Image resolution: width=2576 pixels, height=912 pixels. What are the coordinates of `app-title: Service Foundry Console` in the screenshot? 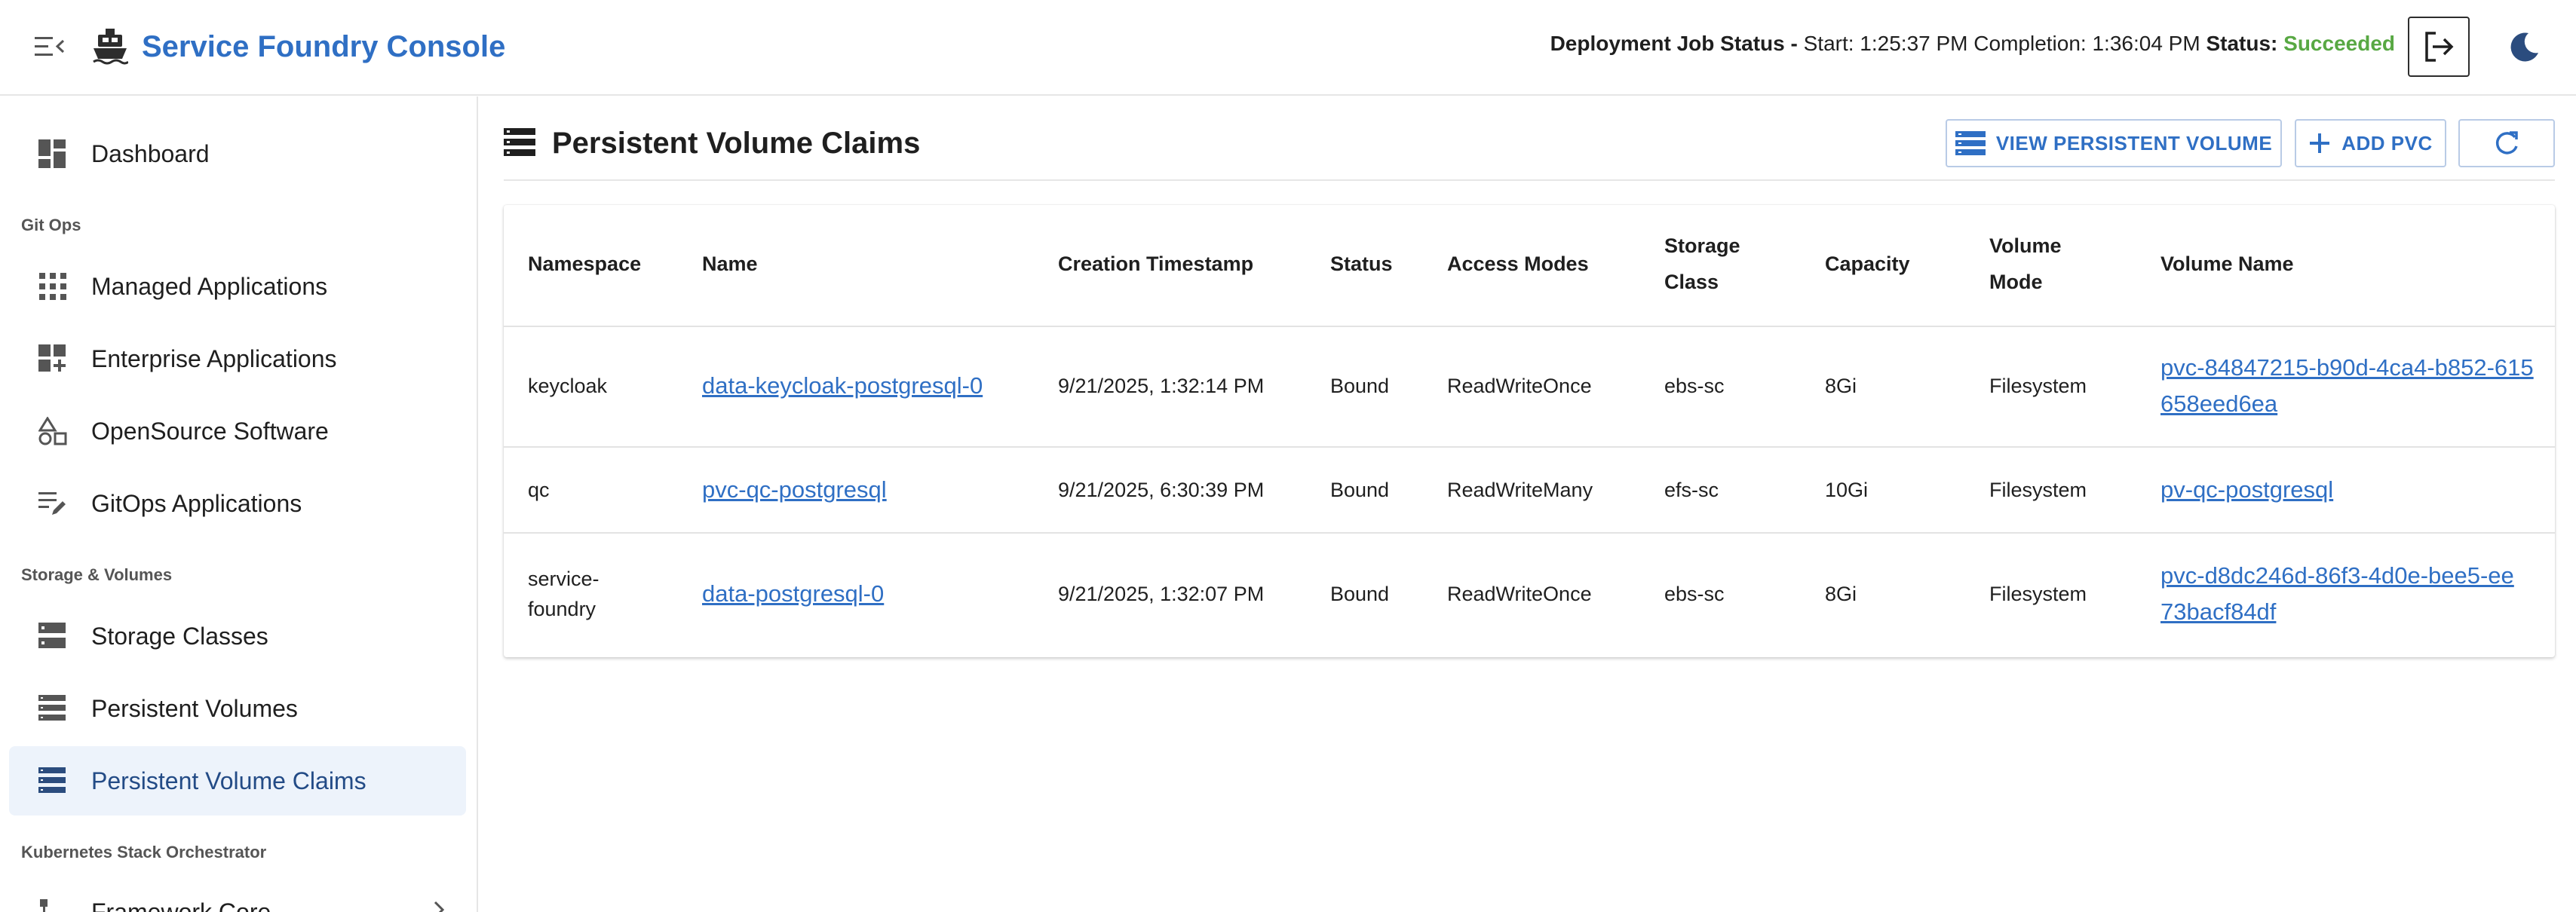 It's located at (323, 46).